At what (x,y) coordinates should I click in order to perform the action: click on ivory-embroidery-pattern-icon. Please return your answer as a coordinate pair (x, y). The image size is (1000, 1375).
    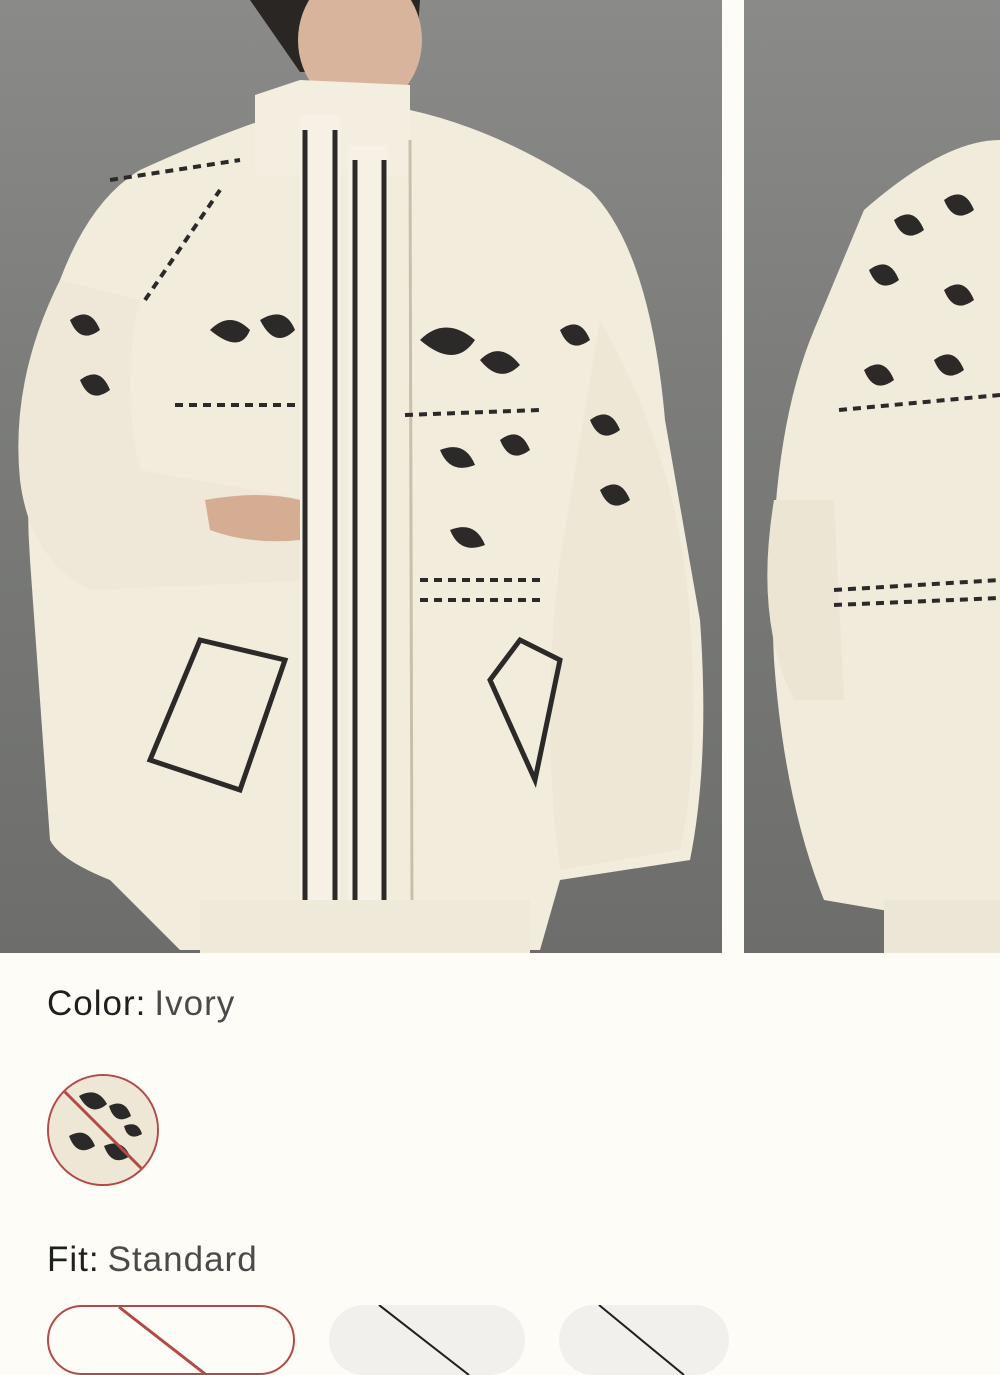
    Looking at the image, I should click on (103, 1130).